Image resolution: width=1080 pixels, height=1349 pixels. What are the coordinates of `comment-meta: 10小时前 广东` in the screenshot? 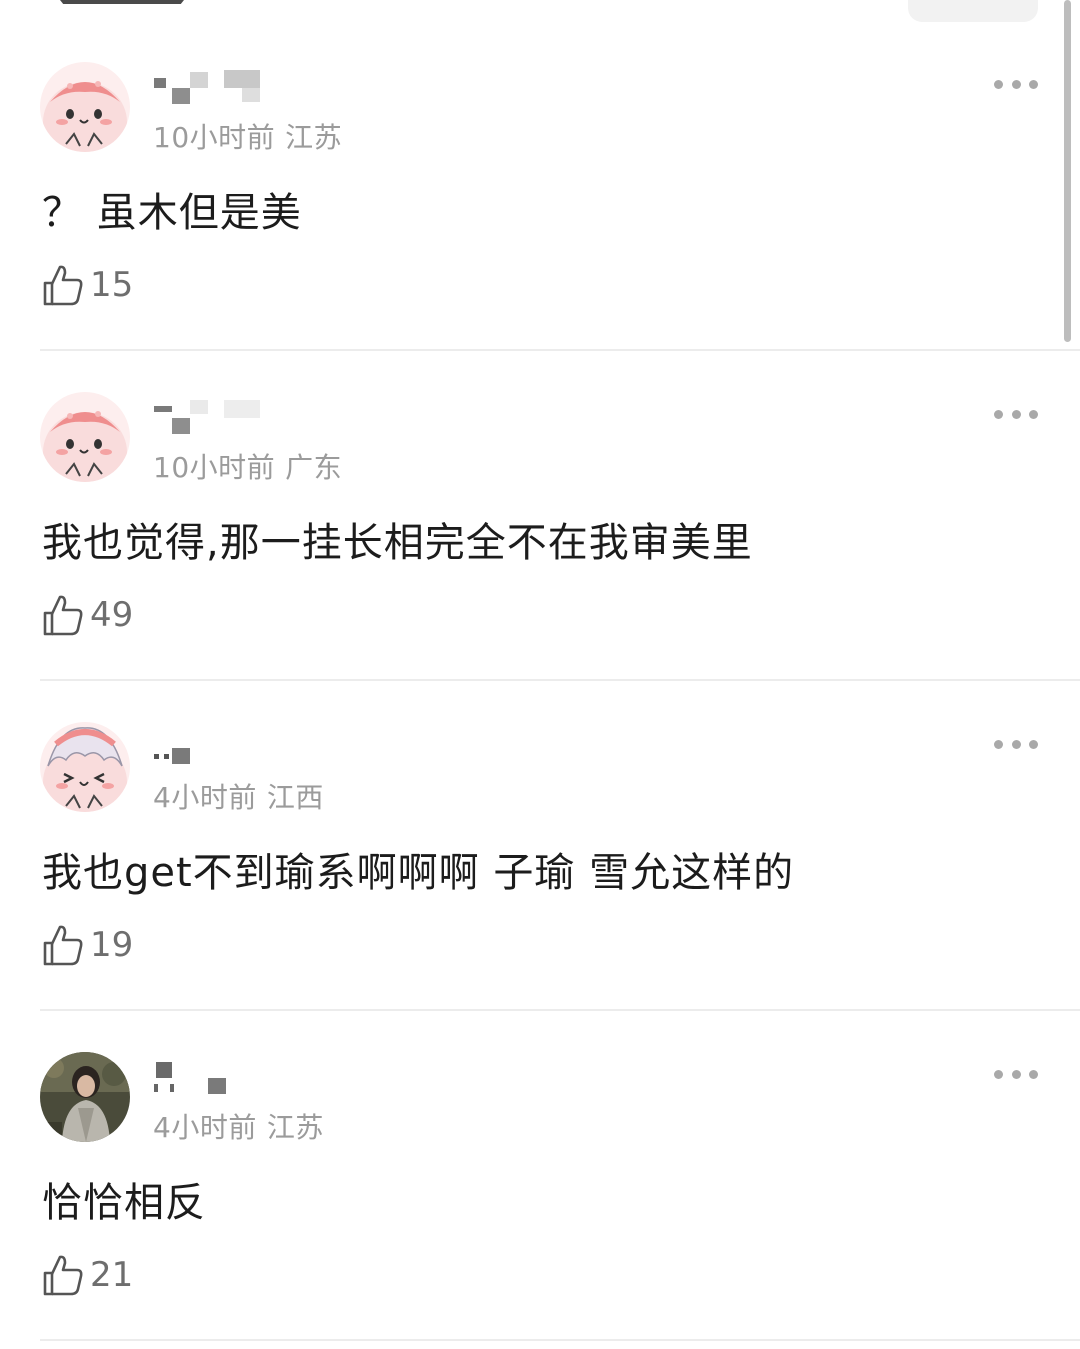 It's located at (247, 466).